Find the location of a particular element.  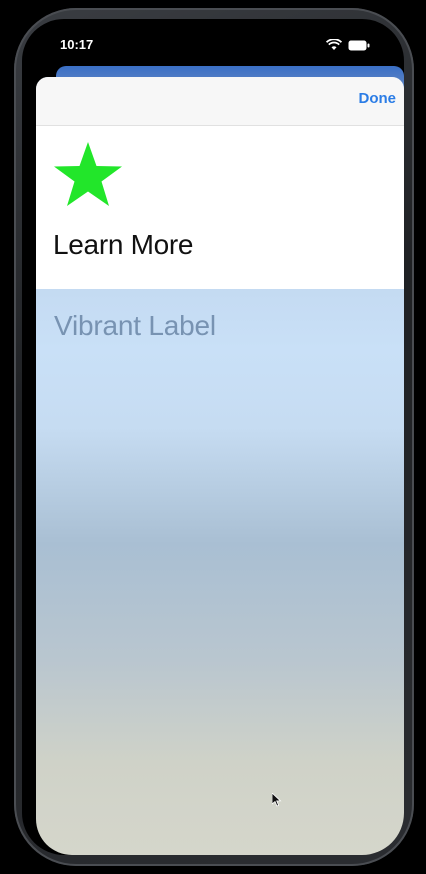

wifi-icon is located at coordinates (334, 45).